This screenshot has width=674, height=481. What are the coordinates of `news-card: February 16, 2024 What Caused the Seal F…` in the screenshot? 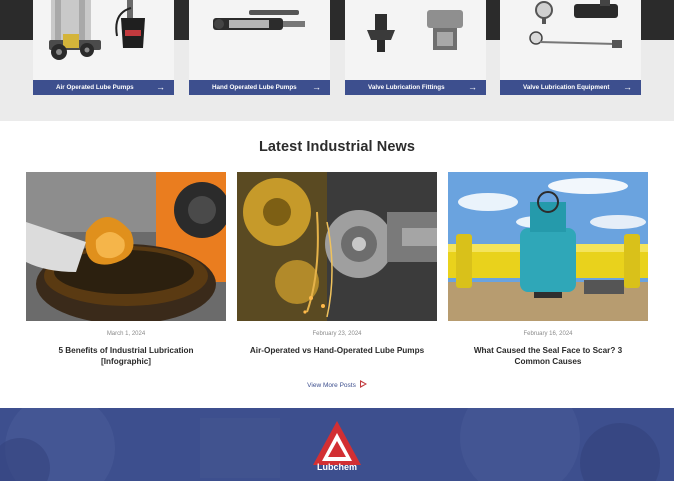 It's located at (548, 269).